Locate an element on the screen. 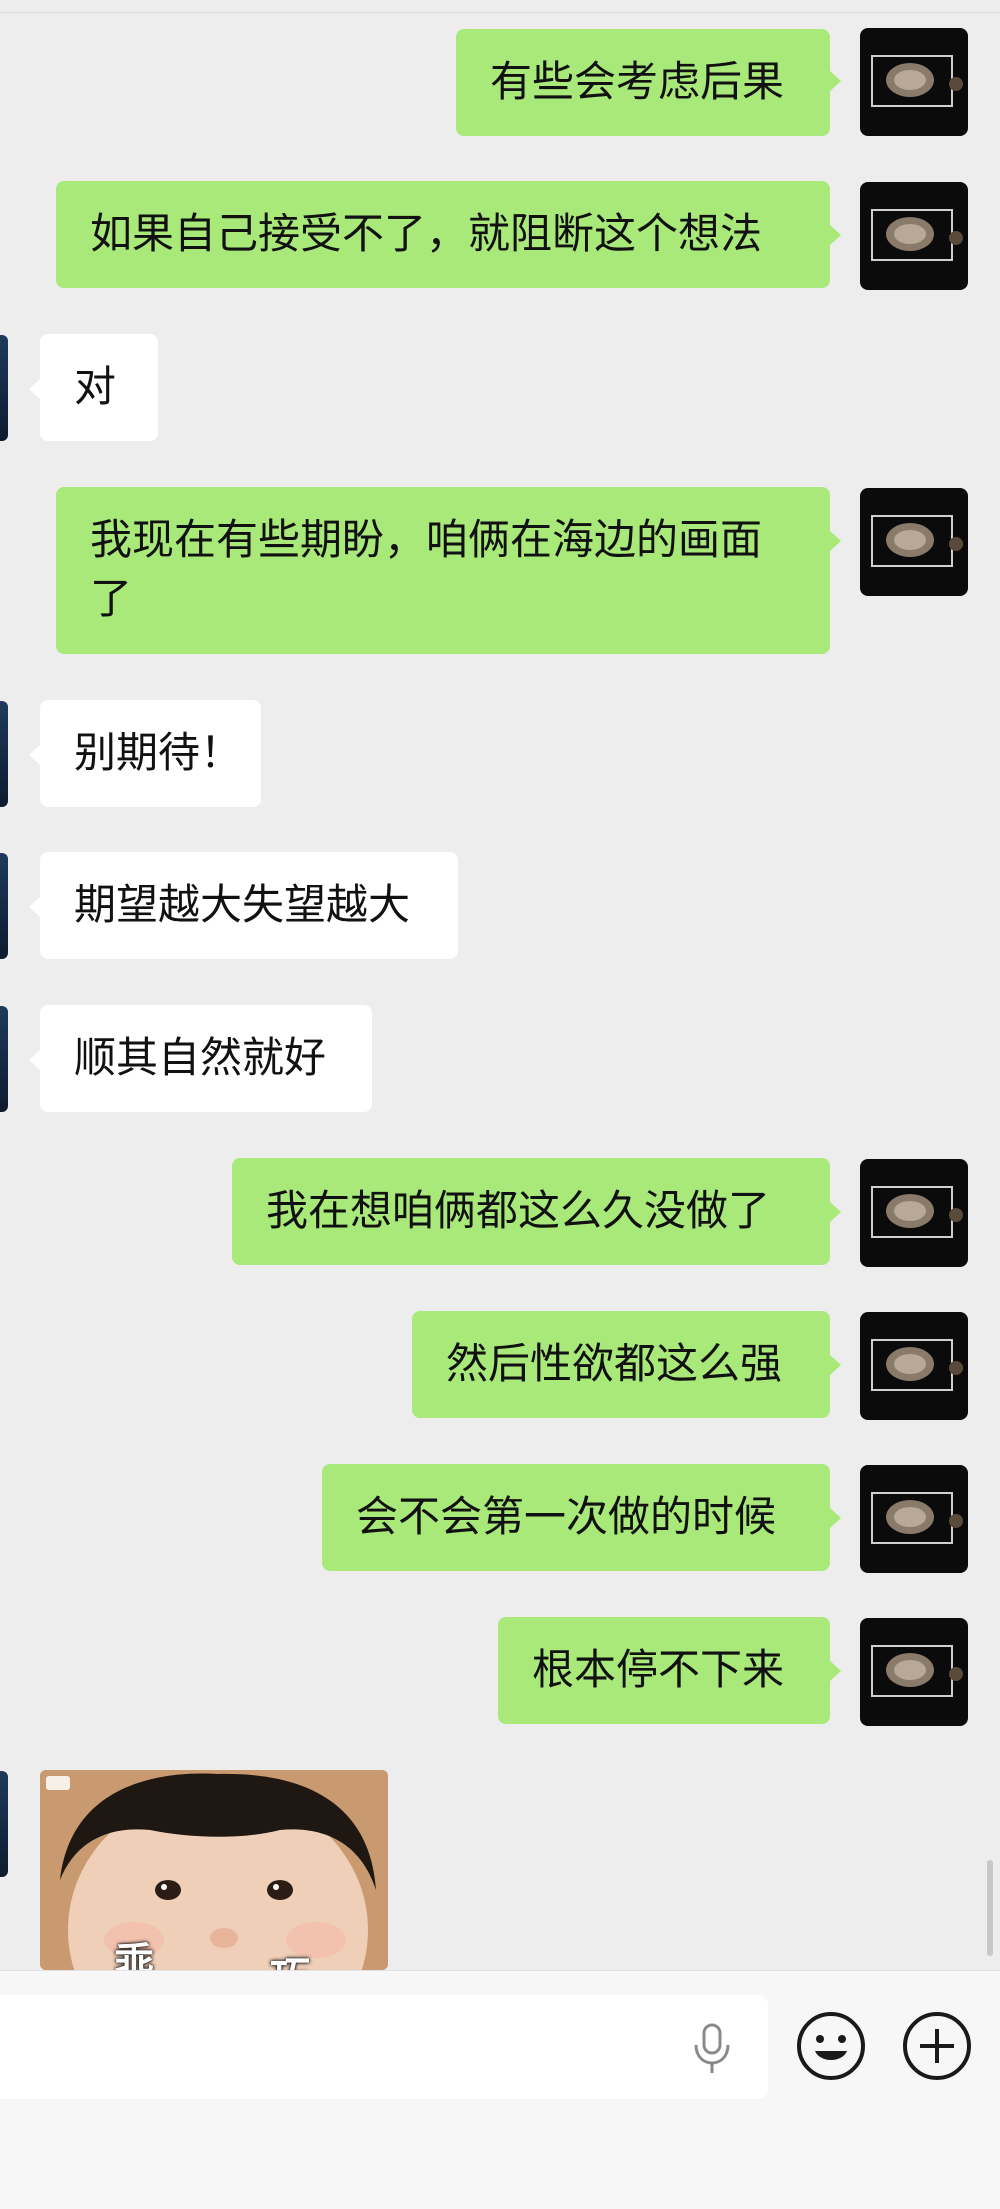  message-text: 根本停不下来 is located at coordinates (658, 1669).